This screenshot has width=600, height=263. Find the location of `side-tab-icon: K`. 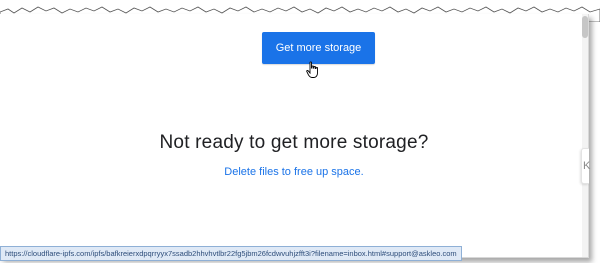

side-tab-icon: K is located at coordinates (587, 166).